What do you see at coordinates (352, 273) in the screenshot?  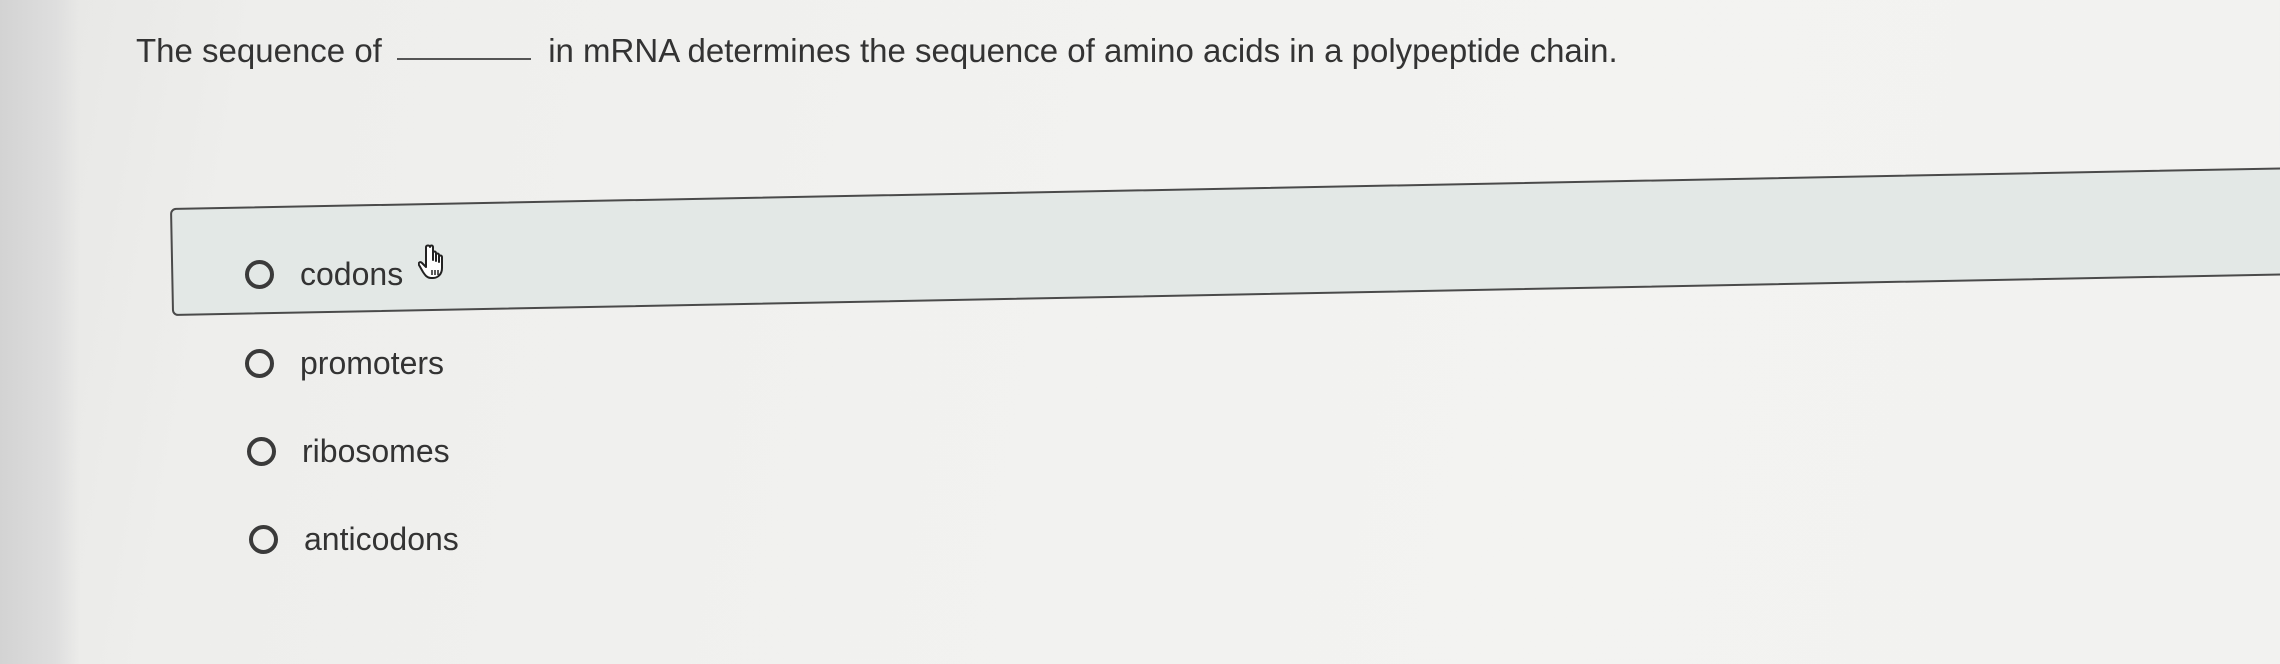 I see `option-label: codons` at bounding box center [352, 273].